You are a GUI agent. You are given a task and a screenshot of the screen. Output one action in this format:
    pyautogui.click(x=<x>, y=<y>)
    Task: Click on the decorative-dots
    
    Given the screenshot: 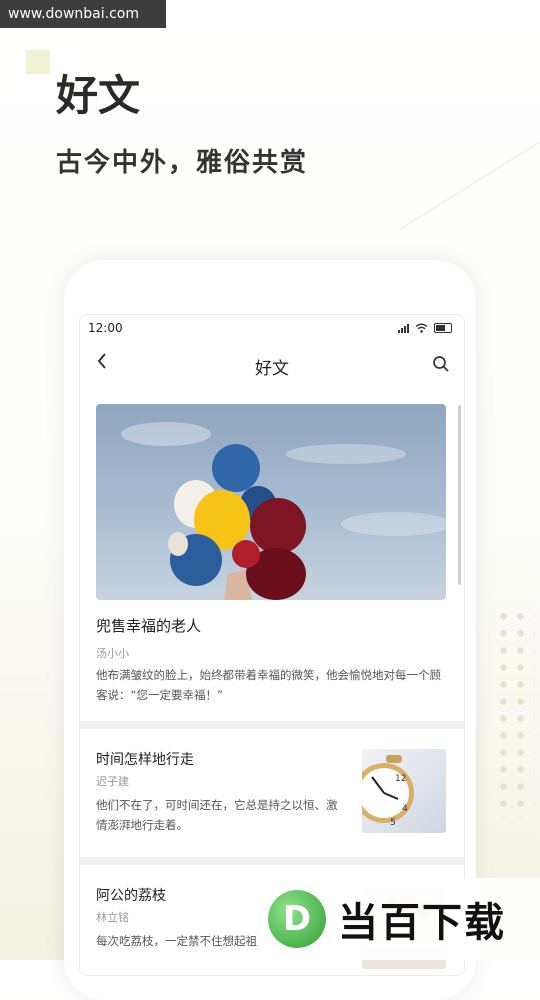 What is the action you would take?
    pyautogui.click(x=515, y=713)
    